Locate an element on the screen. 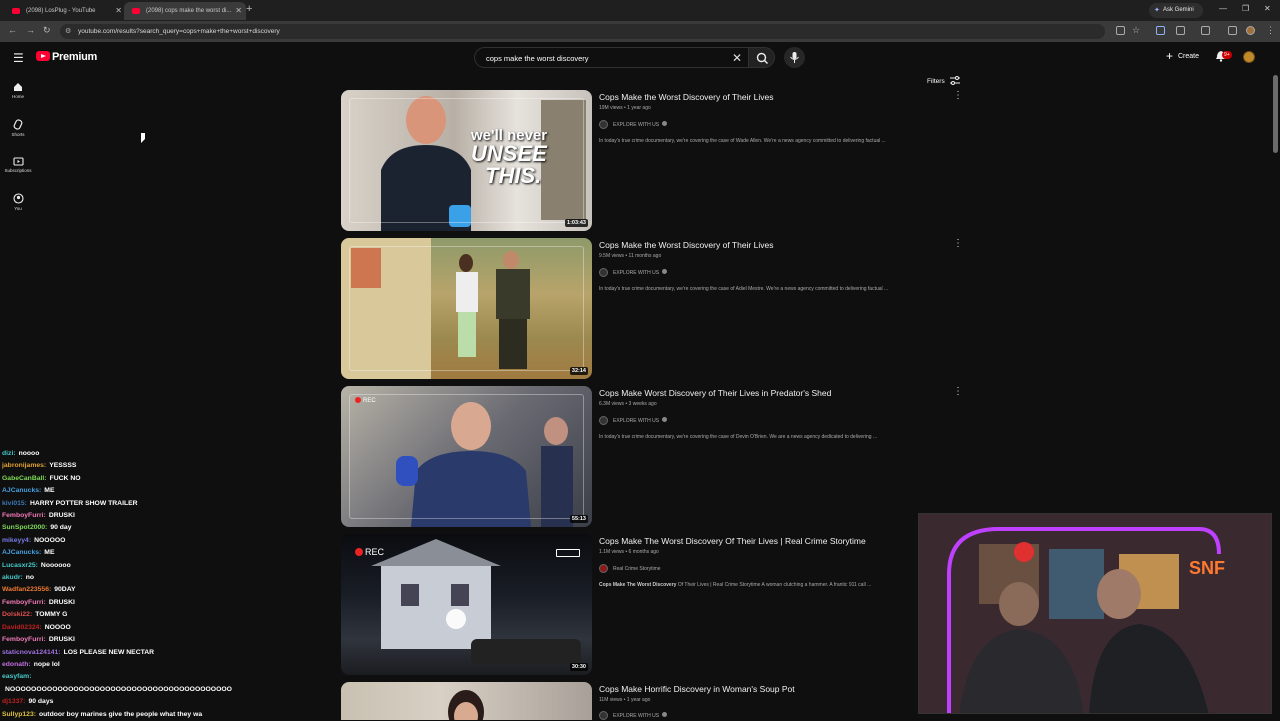 This screenshot has height=721, width=1280. voice-search-button is located at coordinates (794, 57).